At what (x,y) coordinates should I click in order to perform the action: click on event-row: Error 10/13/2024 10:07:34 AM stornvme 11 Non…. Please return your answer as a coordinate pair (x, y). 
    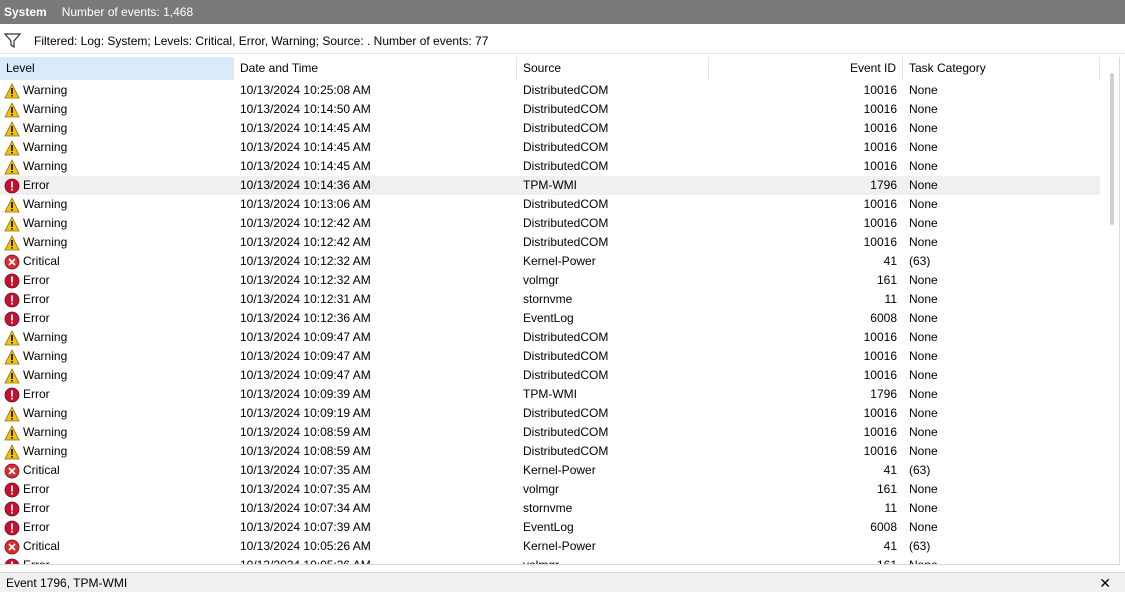
    Looking at the image, I should click on (550, 508).